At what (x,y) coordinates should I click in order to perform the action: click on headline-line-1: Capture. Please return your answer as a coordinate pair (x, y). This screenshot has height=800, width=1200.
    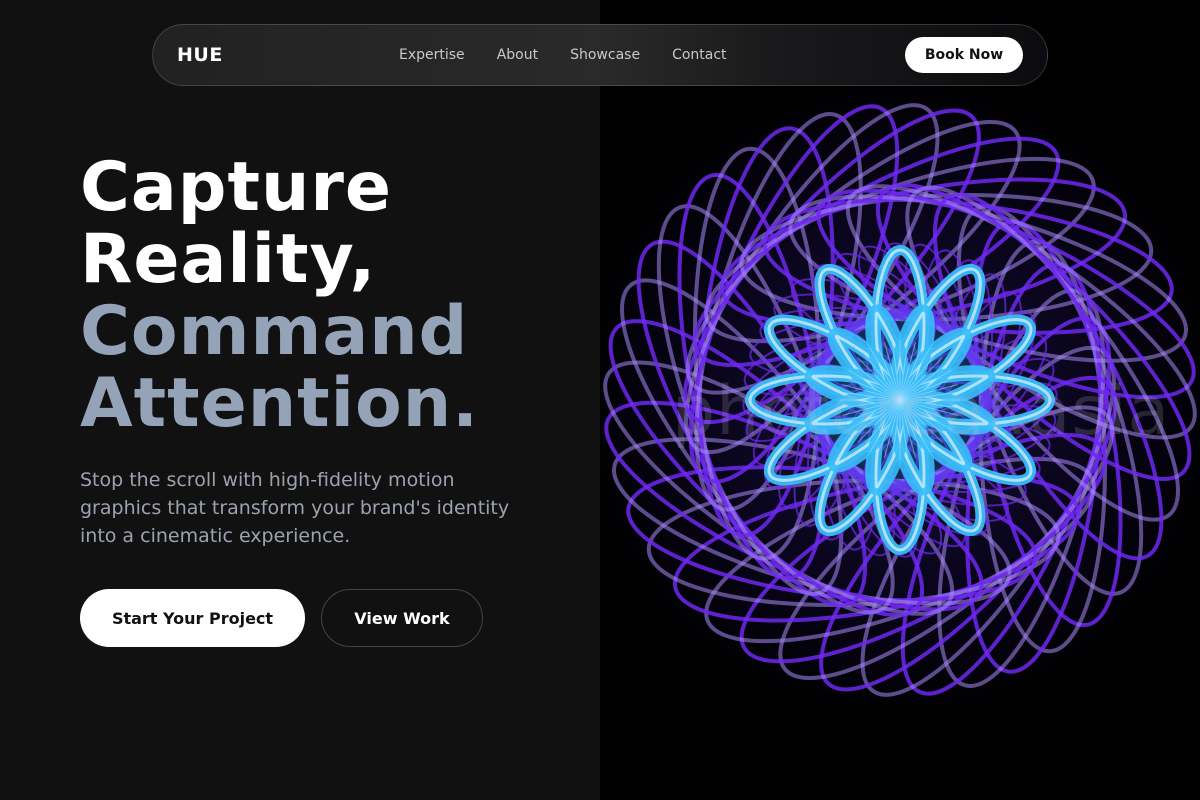
    Looking at the image, I should click on (236, 187).